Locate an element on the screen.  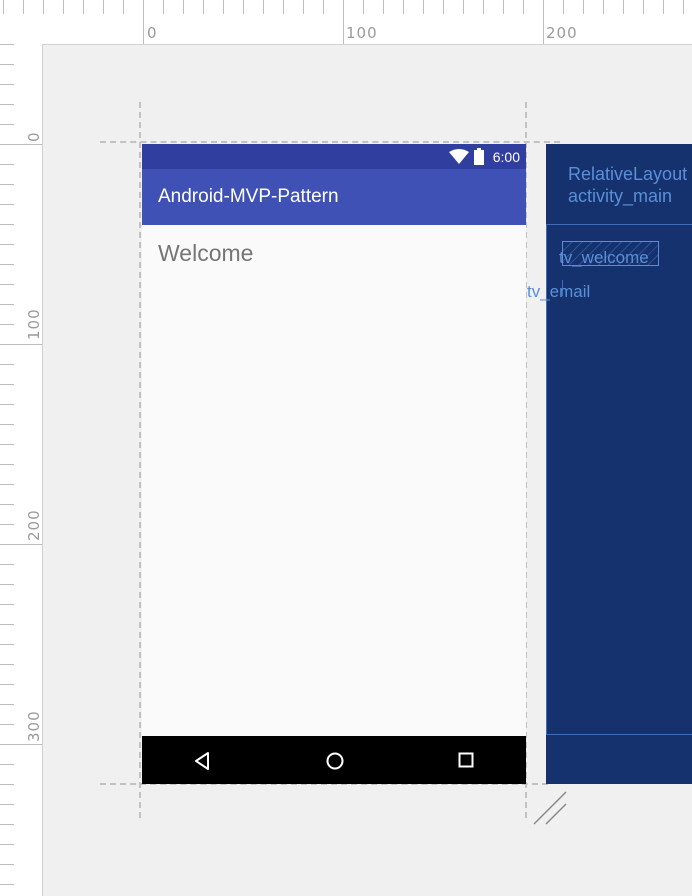
vruler-label-100: 100 is located at coordinates (34, 324).